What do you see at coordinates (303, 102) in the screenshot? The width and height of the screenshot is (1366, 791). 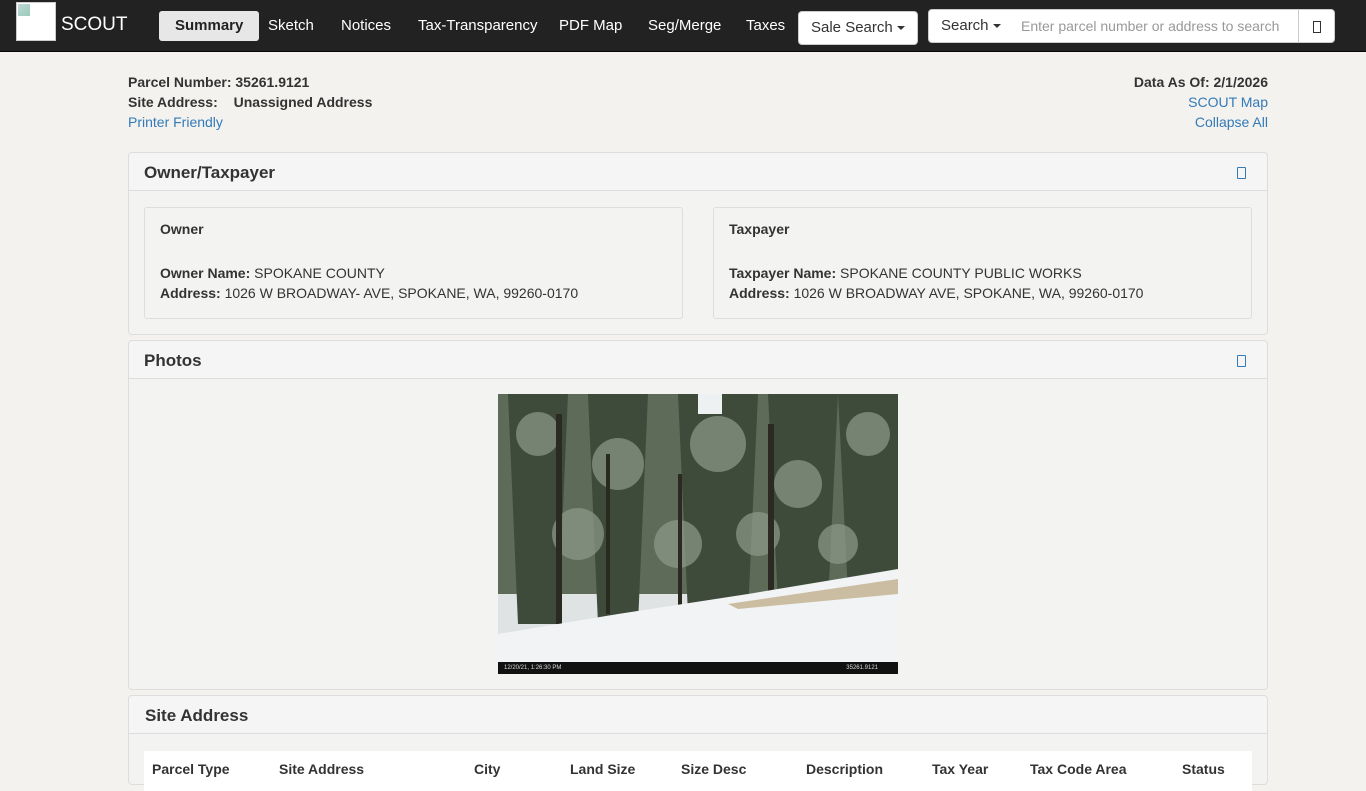 I see `site-address-value: Unassigned Address` at bounding box center [303, 102].